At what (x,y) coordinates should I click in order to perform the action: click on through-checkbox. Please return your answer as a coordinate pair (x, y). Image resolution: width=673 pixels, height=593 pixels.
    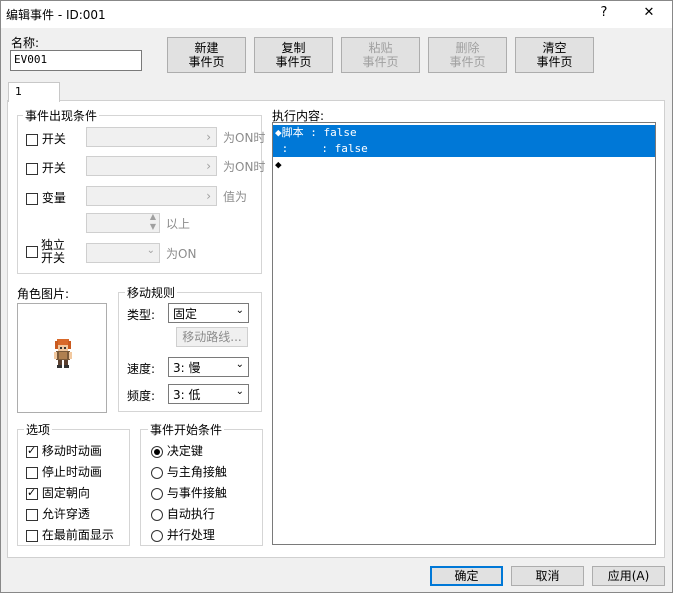
    Looking at the image, I should click on (32, 514).